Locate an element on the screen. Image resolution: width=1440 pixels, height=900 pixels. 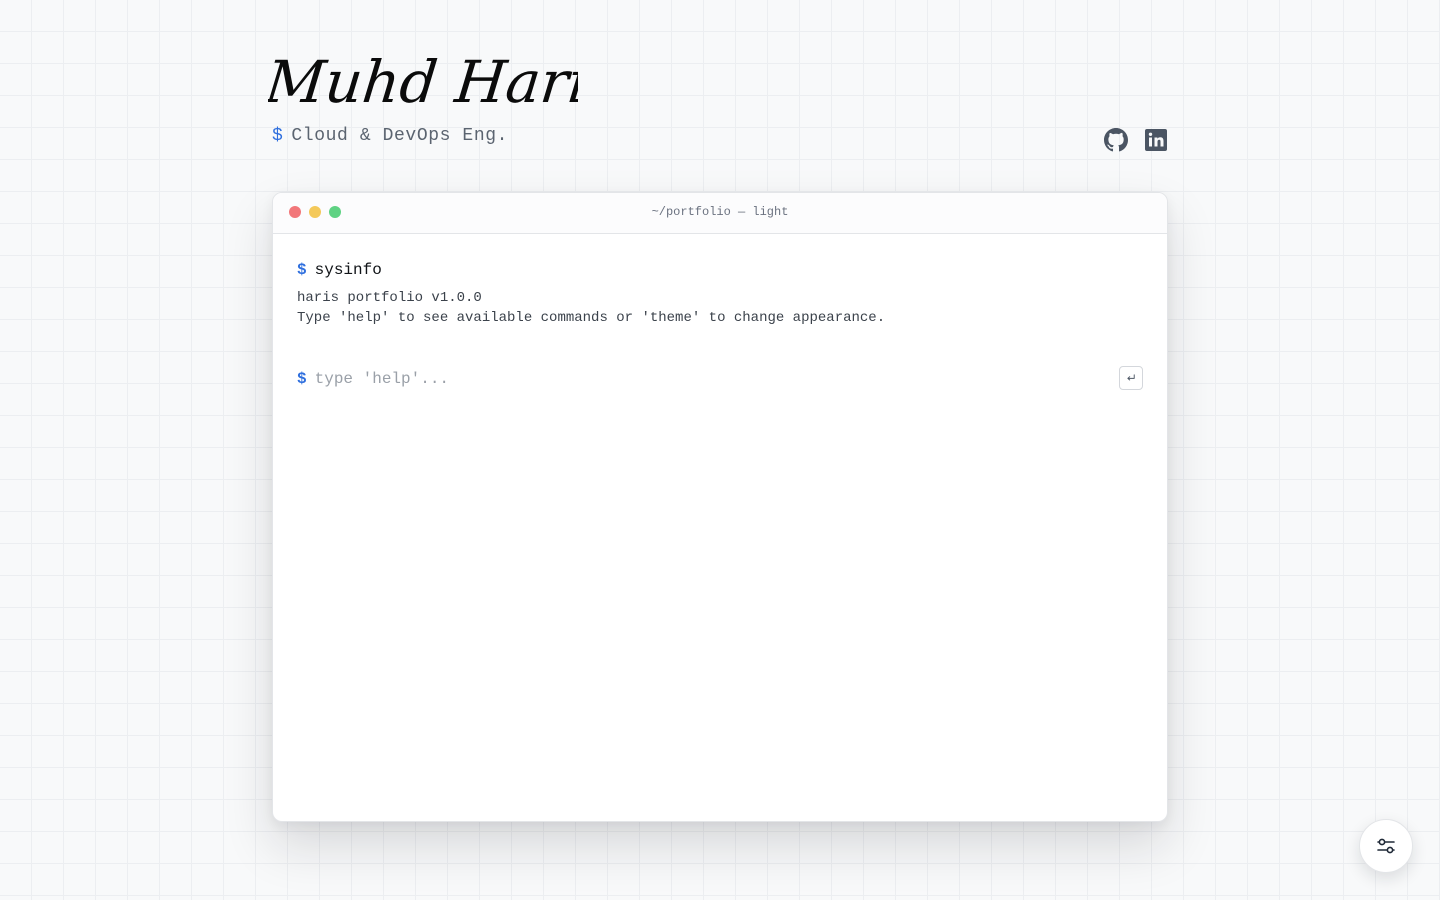
tagline: $ Cloud & DevOps Eng. is located at coordinates (390, 136).